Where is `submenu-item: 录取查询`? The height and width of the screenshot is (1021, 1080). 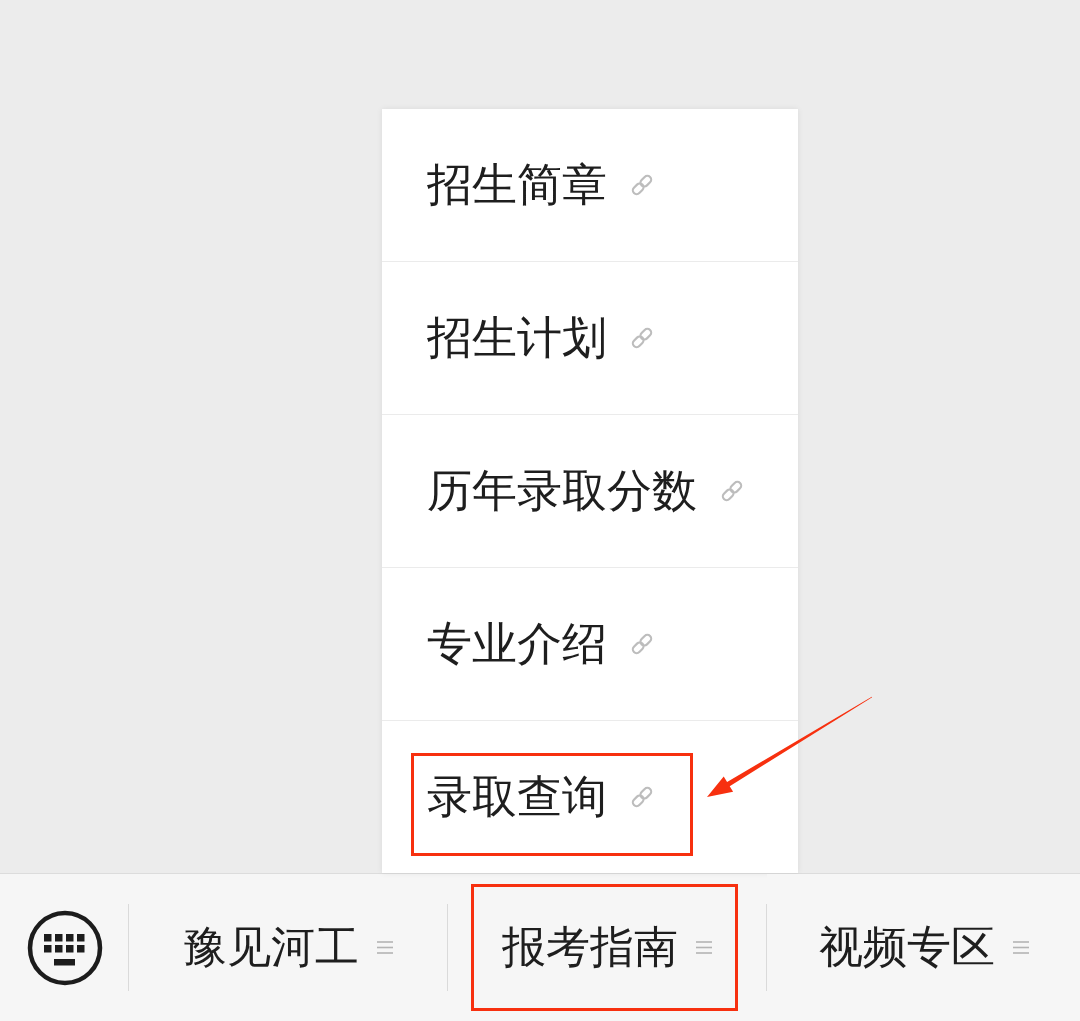 submenu-item: 录取查询 is located at coordinates (590, 797).